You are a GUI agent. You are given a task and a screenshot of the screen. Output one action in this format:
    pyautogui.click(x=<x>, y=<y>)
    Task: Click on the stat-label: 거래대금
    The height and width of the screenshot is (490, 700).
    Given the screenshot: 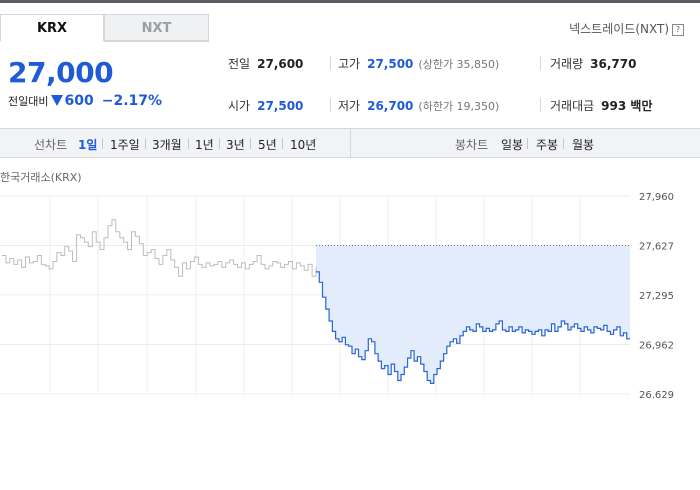 What is the action you would take?
    pyautogui.click(x=572, y=106)
    